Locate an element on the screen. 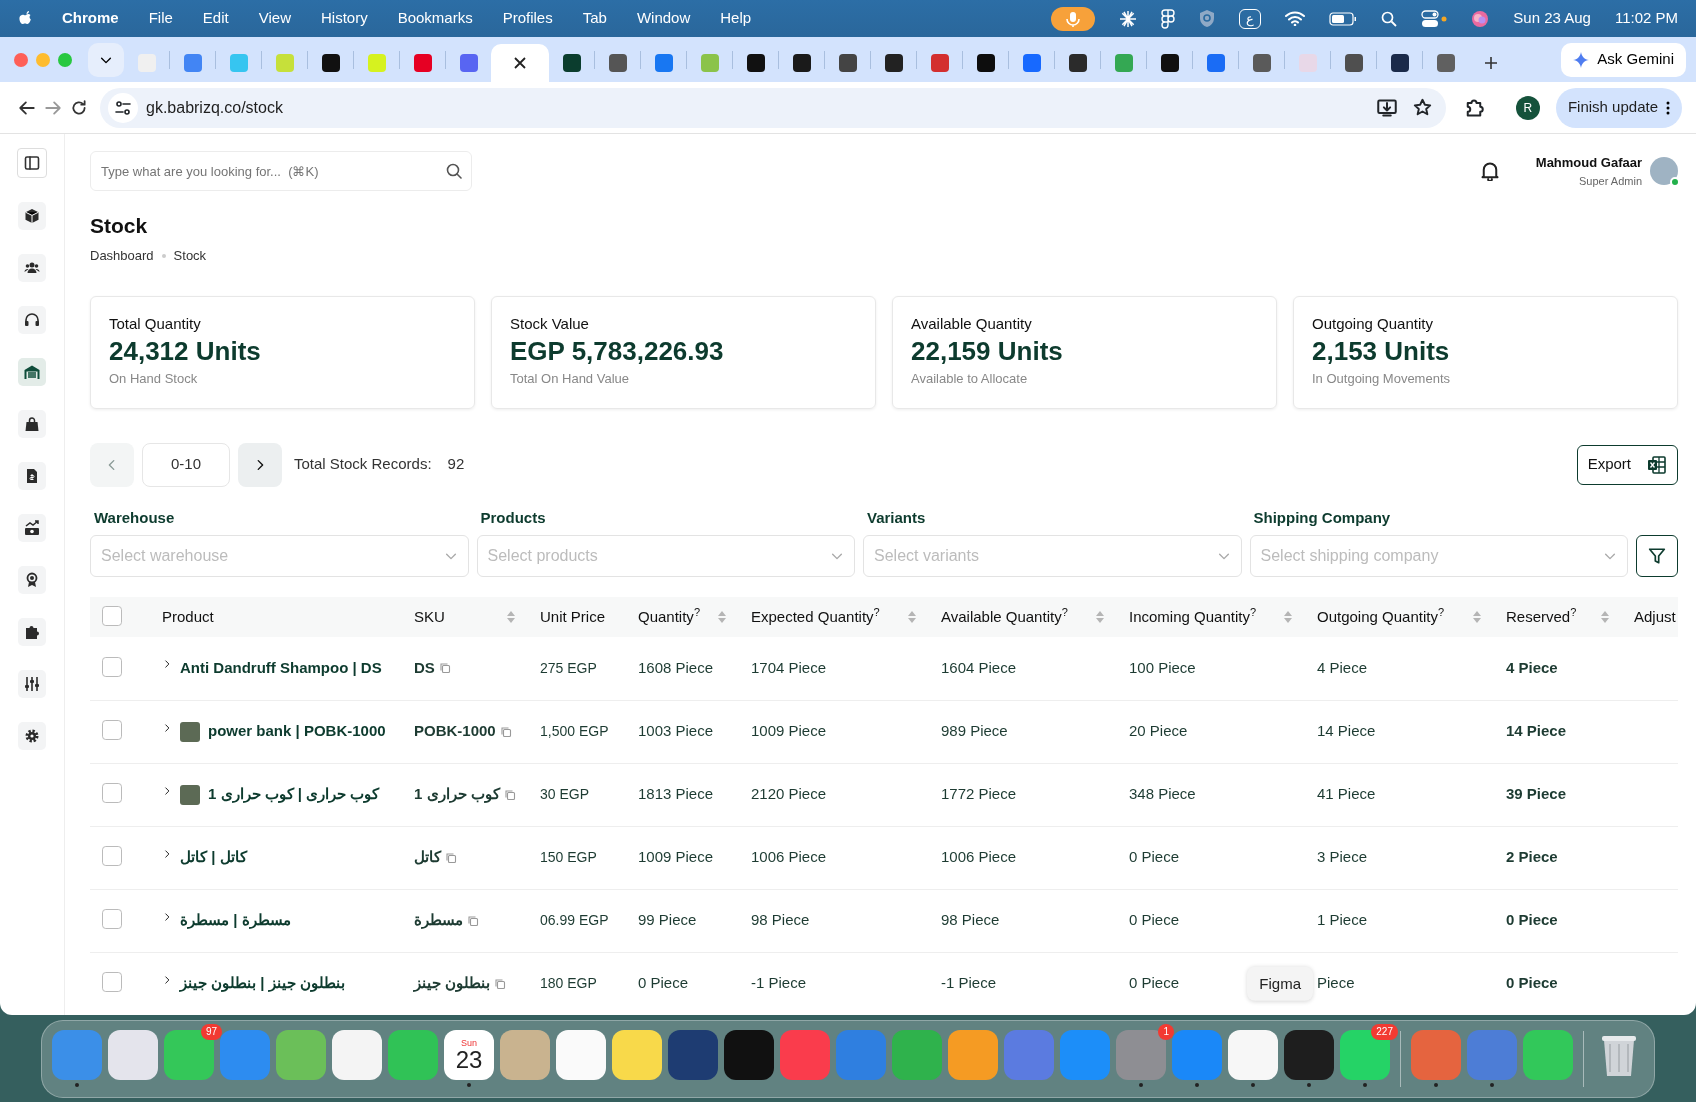  menu-bar-time: 11:02 PM is located at coordinates (1646, 18).